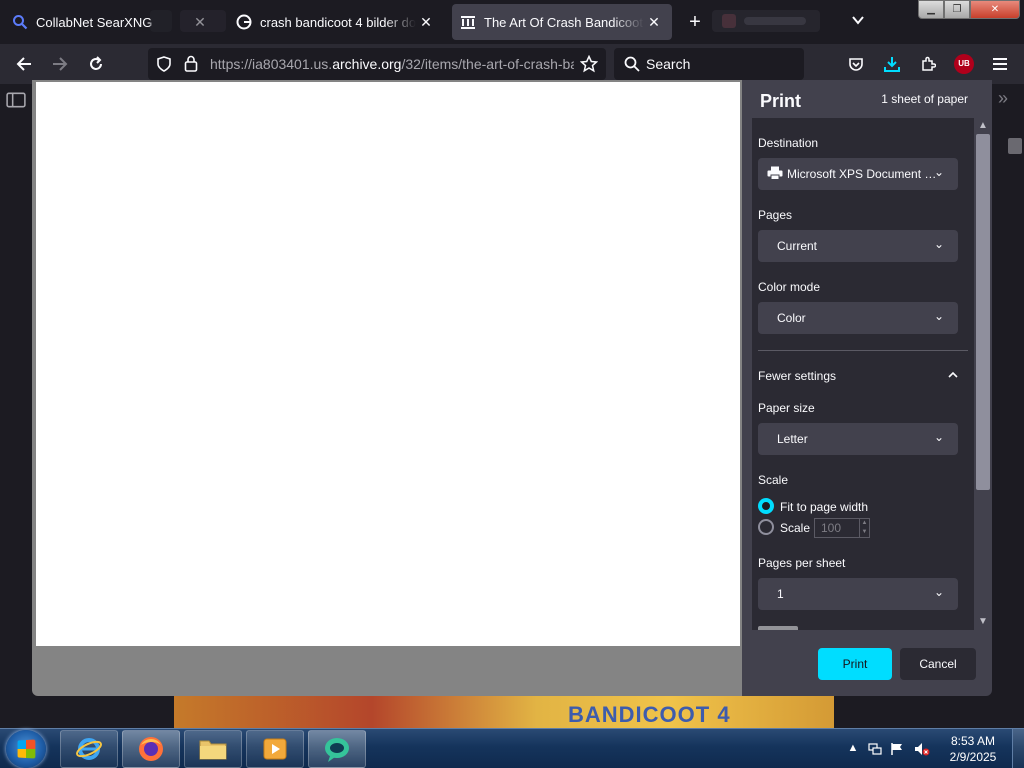  What do you see at coordinates (931, 9) in the screenshot?
I see `minimize-button: ▁` at bounding box center [931, 9].